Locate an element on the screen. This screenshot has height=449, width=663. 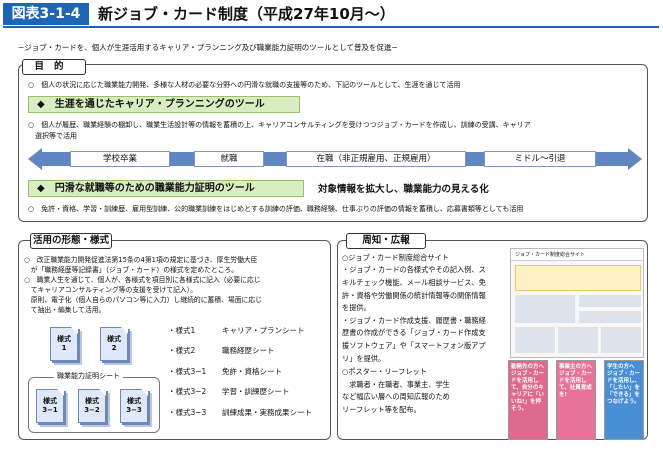
form-list-item-4: ・様式3−2 学習・訓練歴シート is located at coordinates (229, 391).